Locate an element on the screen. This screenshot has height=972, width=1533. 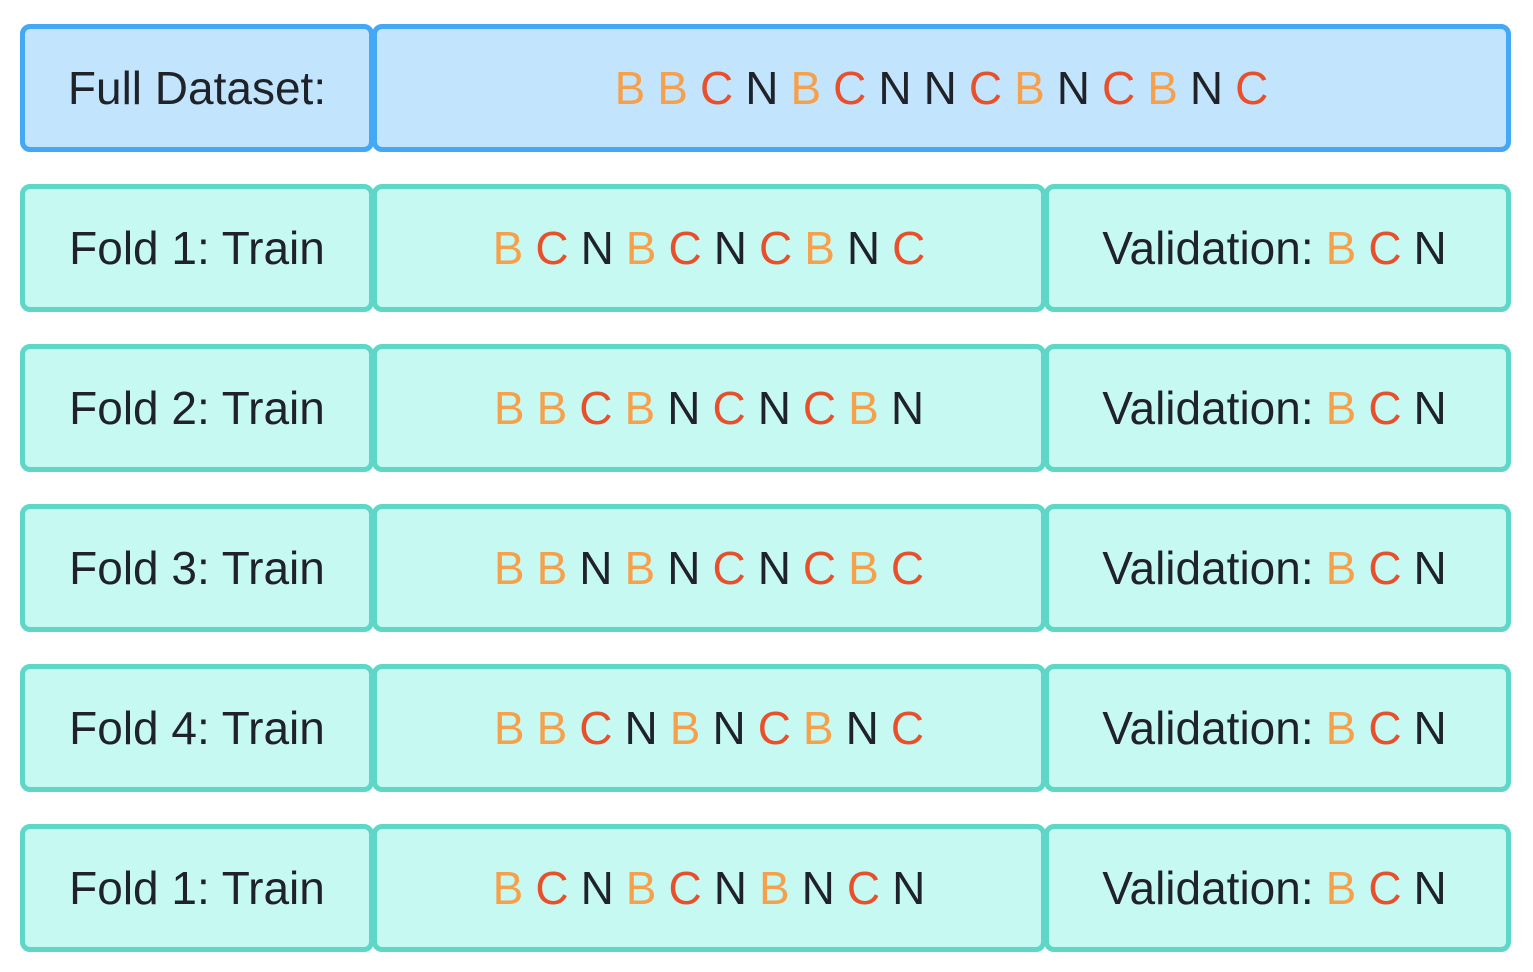
fold-row-5: Fold 1: Train BCNBCNBNCN Validation: BCN is located at coordinates (765, 888).